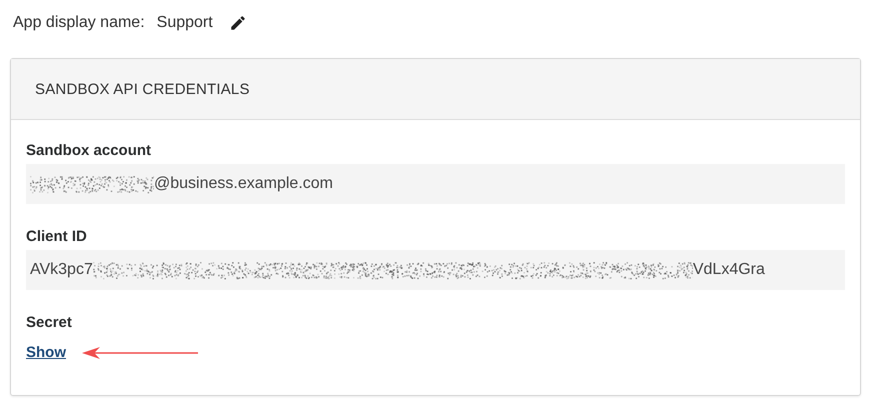  What do you see at coordinates (184, 23) in the screenshot?
I see `app-name-value: Support` at bounding box center [184, 23].